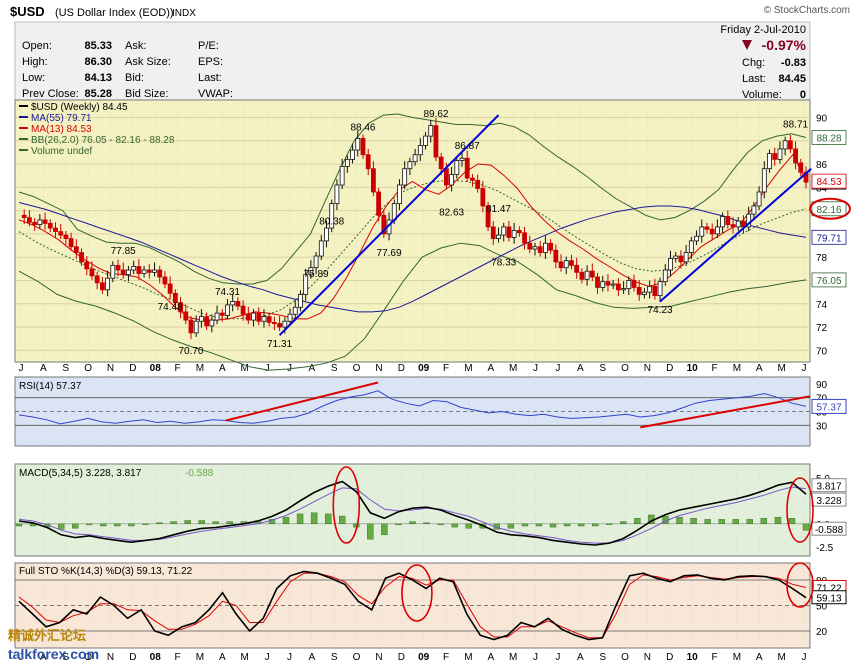 This screenshot has width=858, height=668. Describe the element at coordinates (190, 351) in the screenshot. I see `price-annotation: 70.70` at that location.